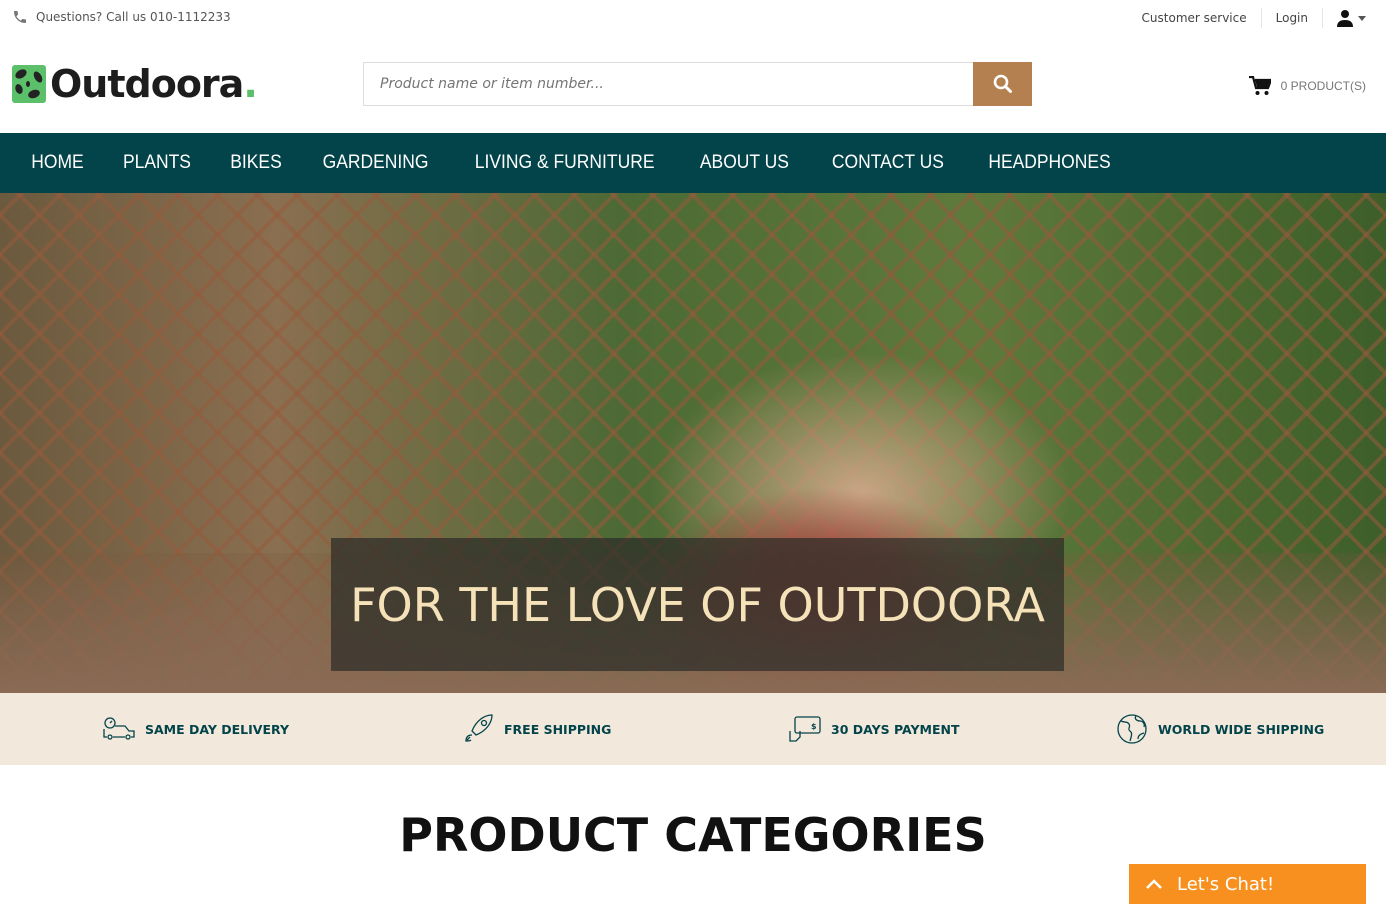  I want to click on nav-home: HOME, so click(58, 163).